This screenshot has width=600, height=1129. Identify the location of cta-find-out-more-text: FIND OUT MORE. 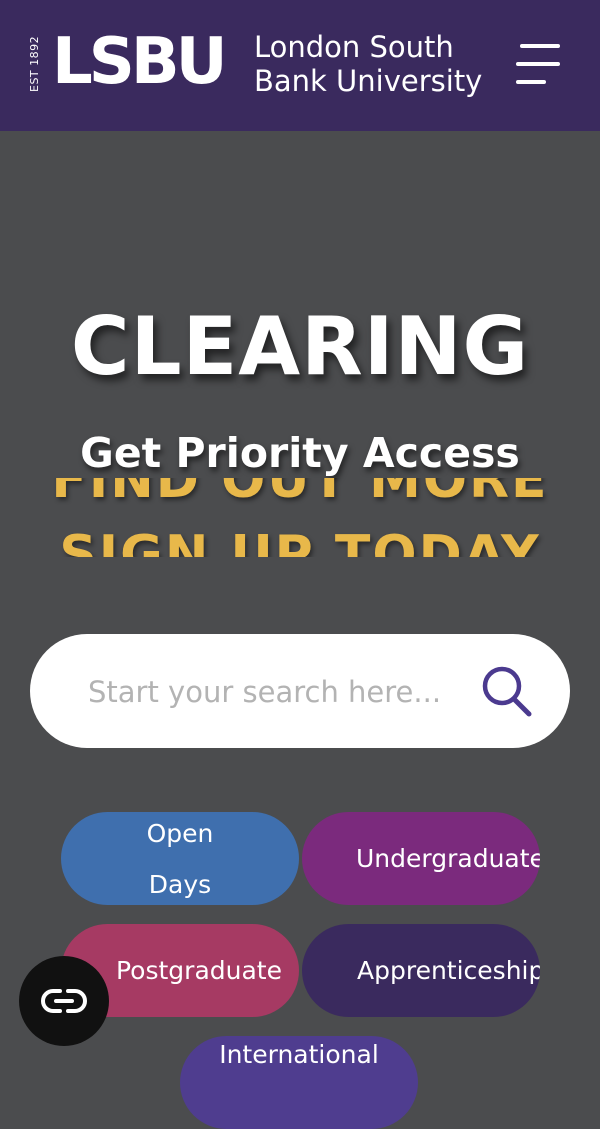
(300, 494).